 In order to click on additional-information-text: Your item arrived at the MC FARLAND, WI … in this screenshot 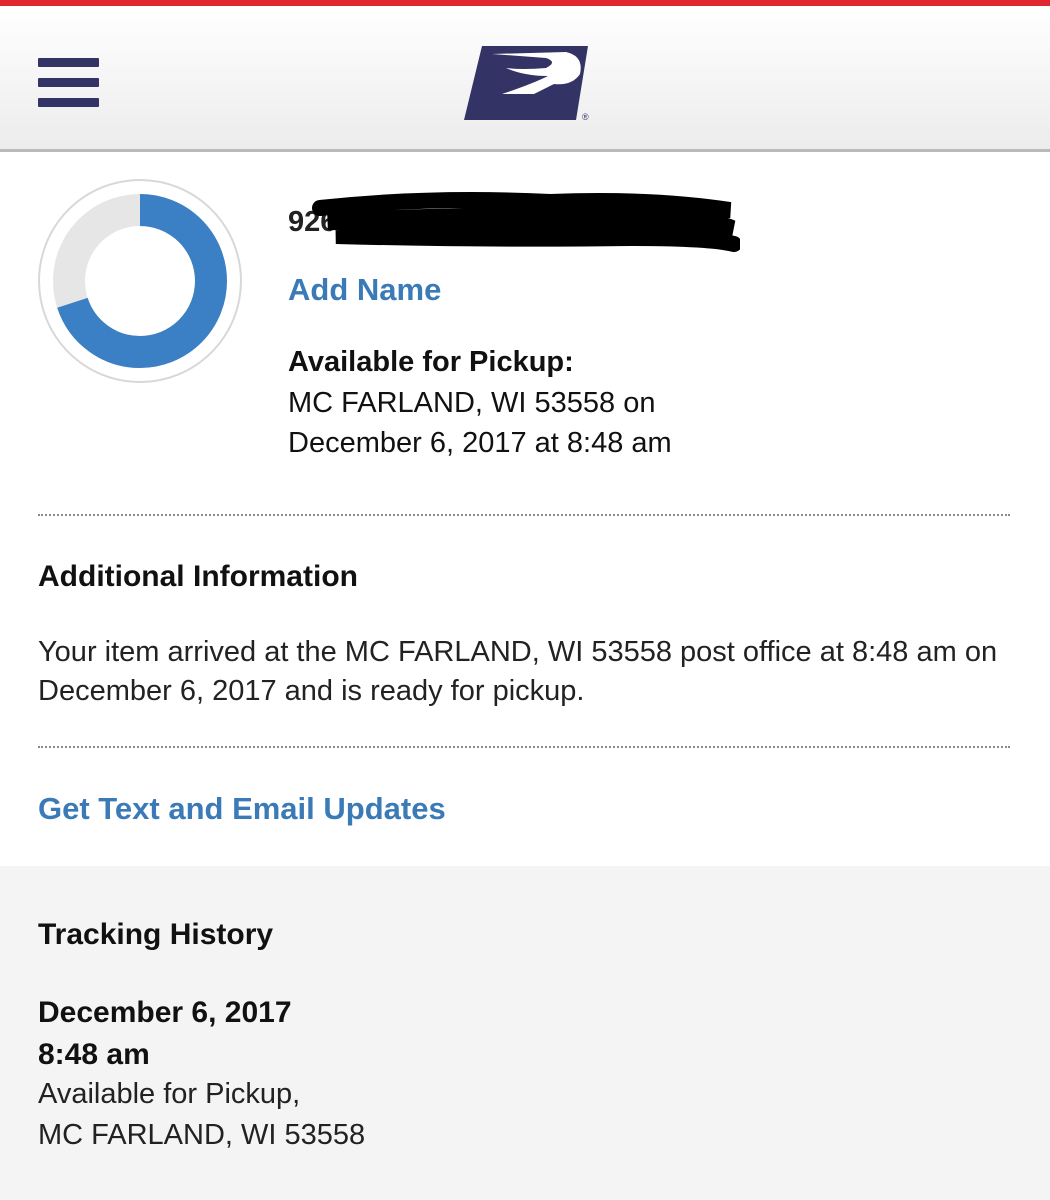, I will do `click(518, 671)`.